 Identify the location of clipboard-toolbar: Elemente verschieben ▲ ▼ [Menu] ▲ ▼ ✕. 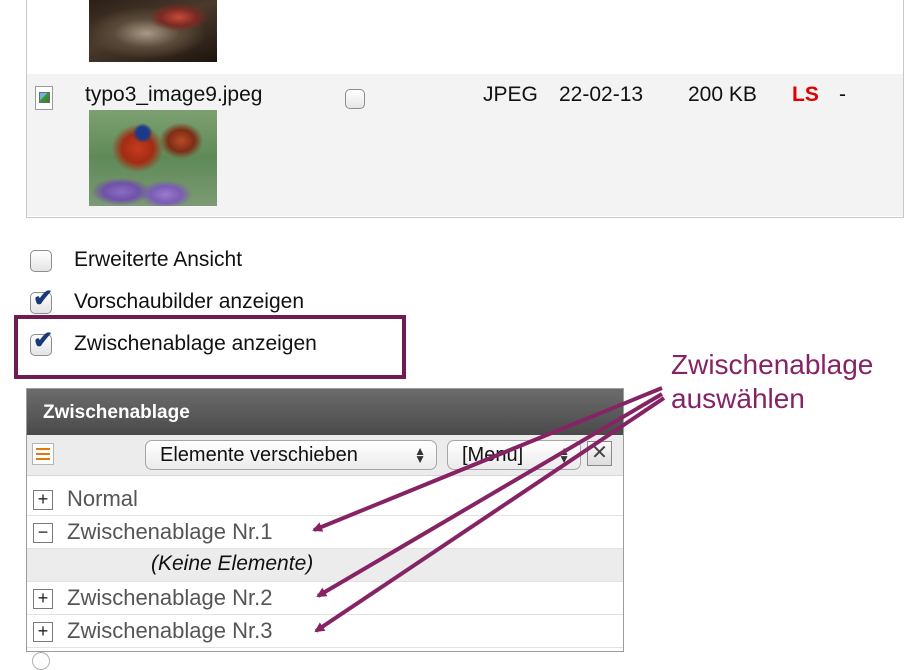
(325, 455).